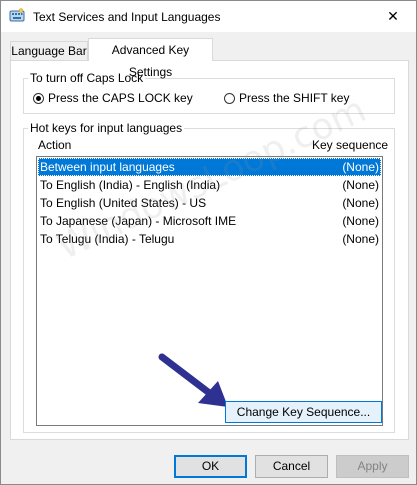 This screenshot has width=417, height=485. I want to click on window-title: Text Services and Input Languages, so click(127, 17).